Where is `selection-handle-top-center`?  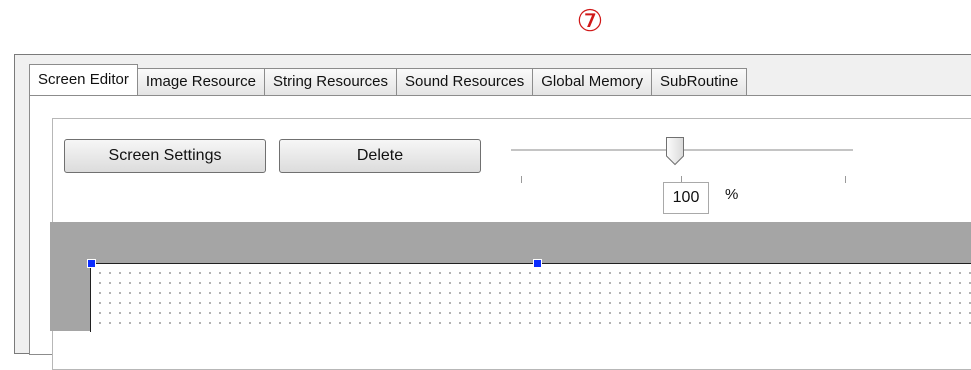 selection-handle-top-center is located at coordinates (537, 263).